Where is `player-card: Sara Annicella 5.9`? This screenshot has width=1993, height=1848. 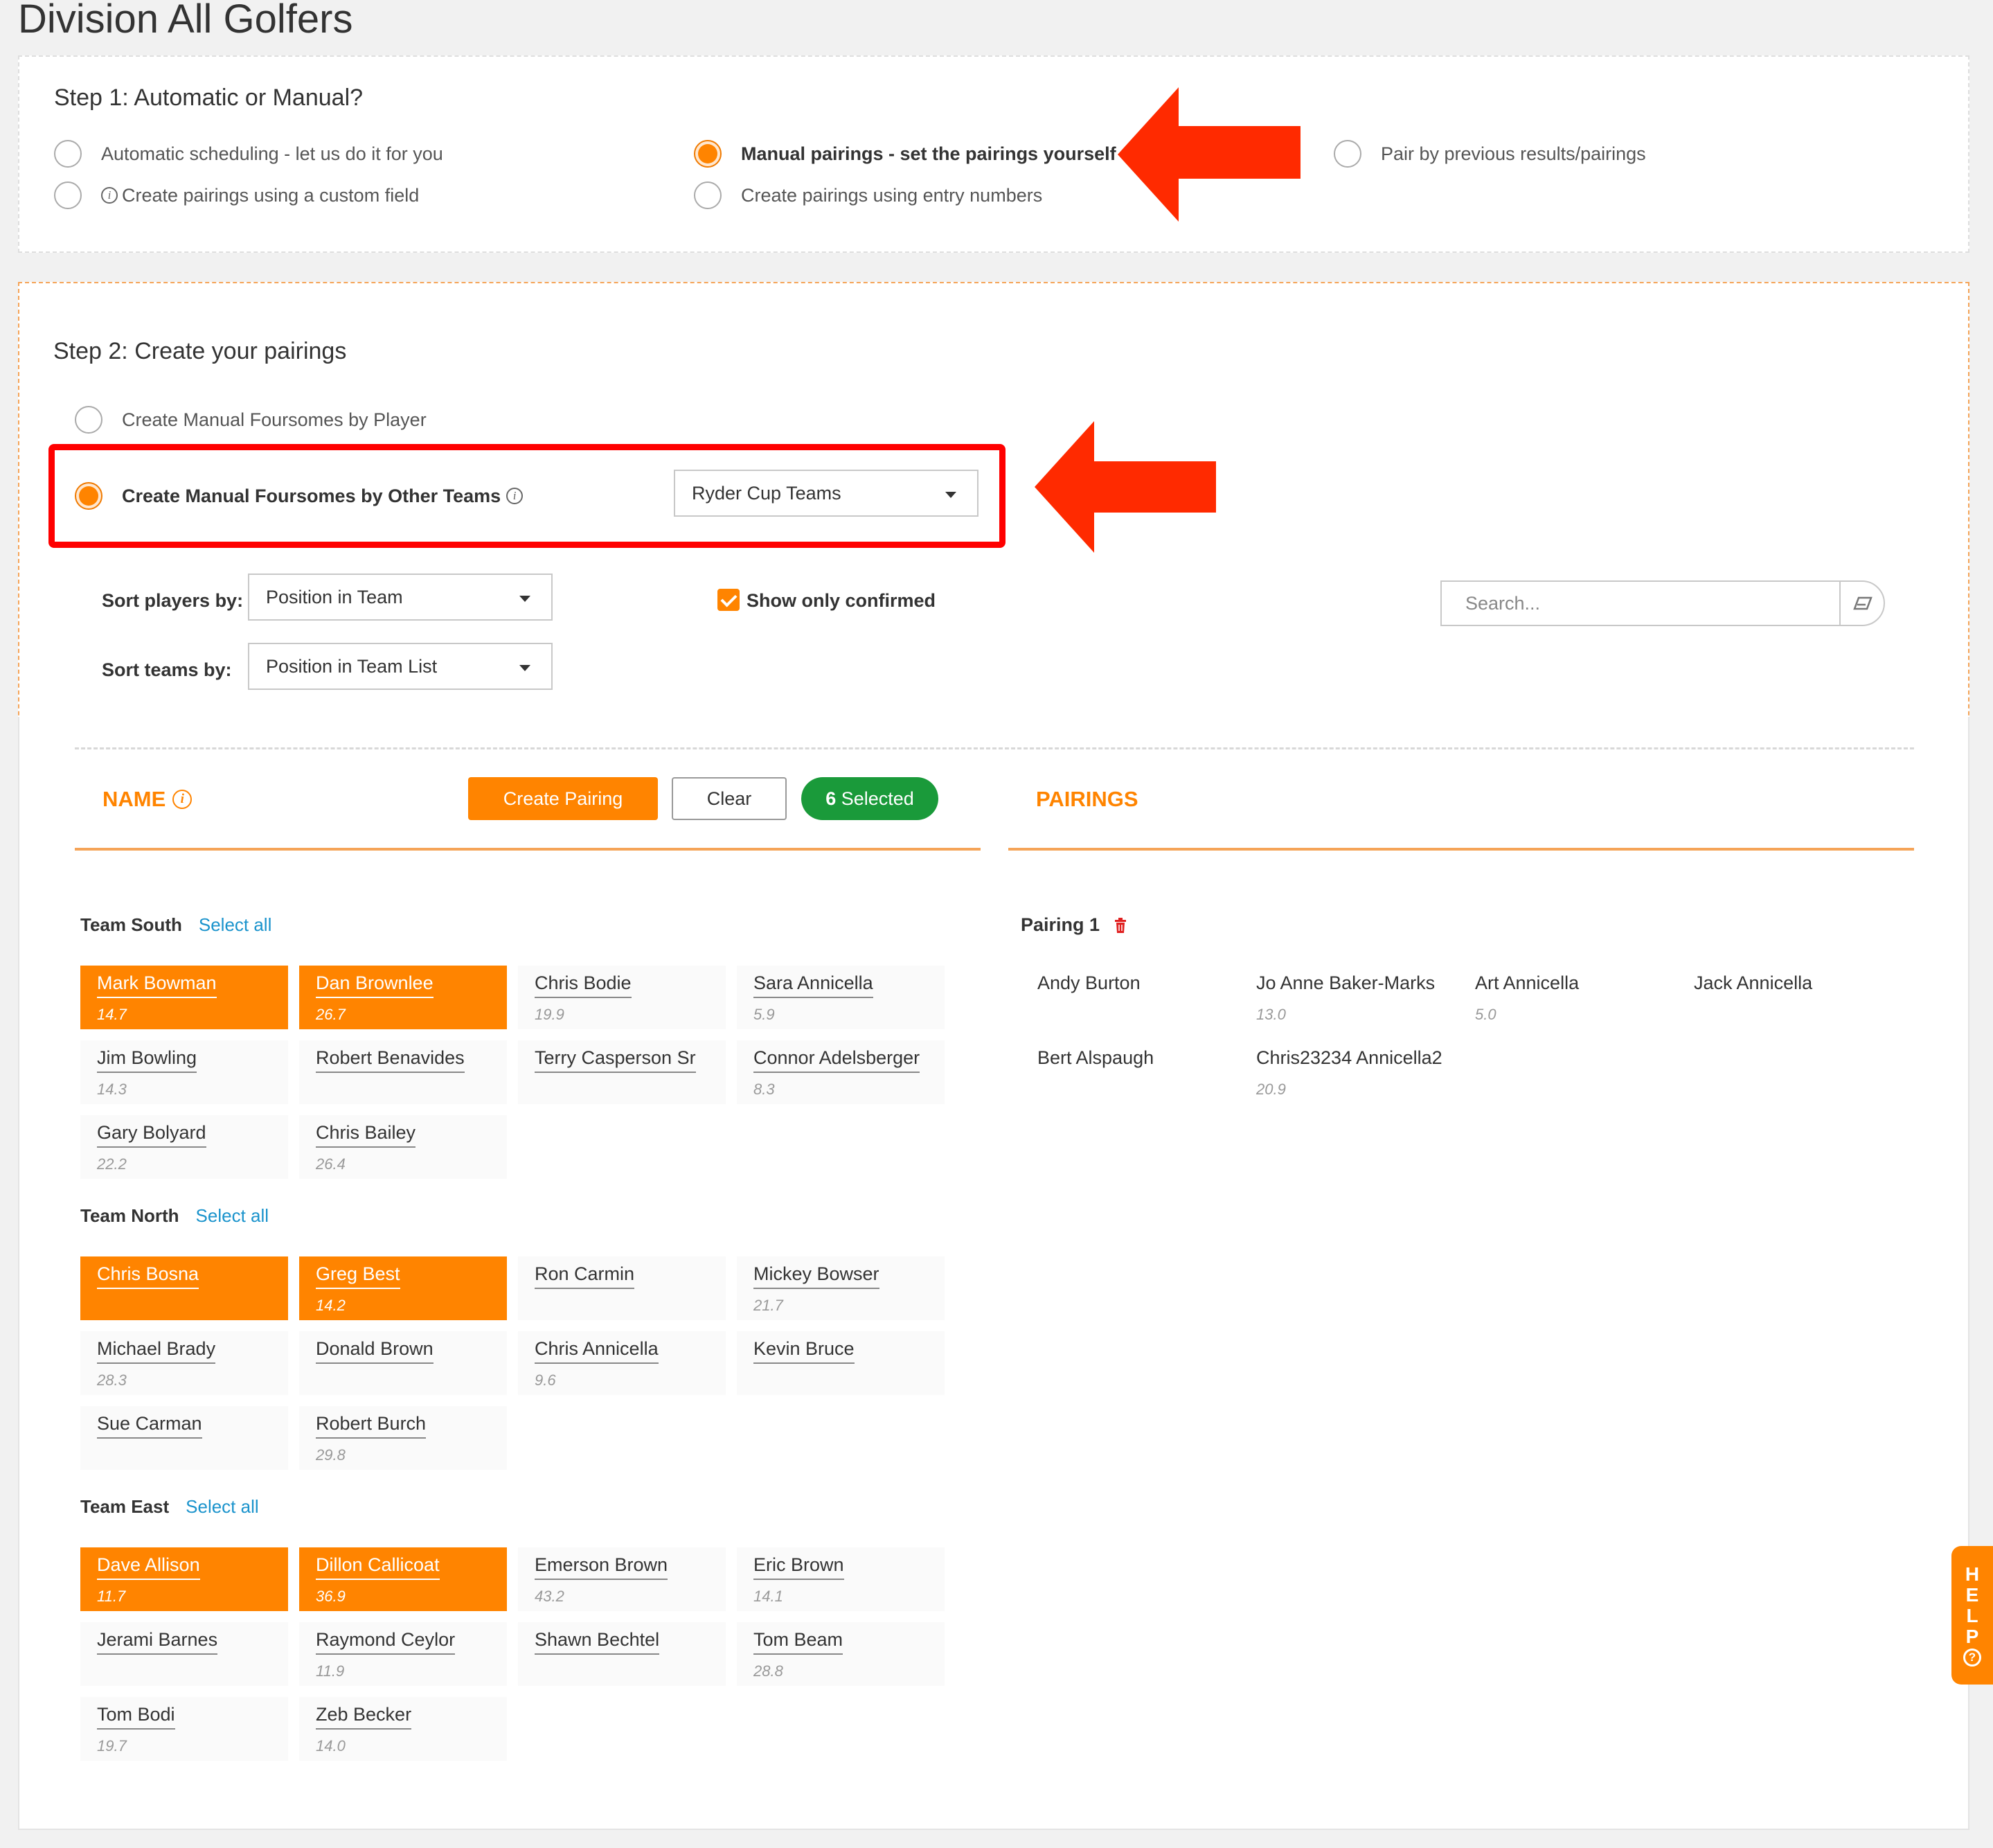 player-card: Sara Annicella 5.9 is located at coordinates (841, 998).